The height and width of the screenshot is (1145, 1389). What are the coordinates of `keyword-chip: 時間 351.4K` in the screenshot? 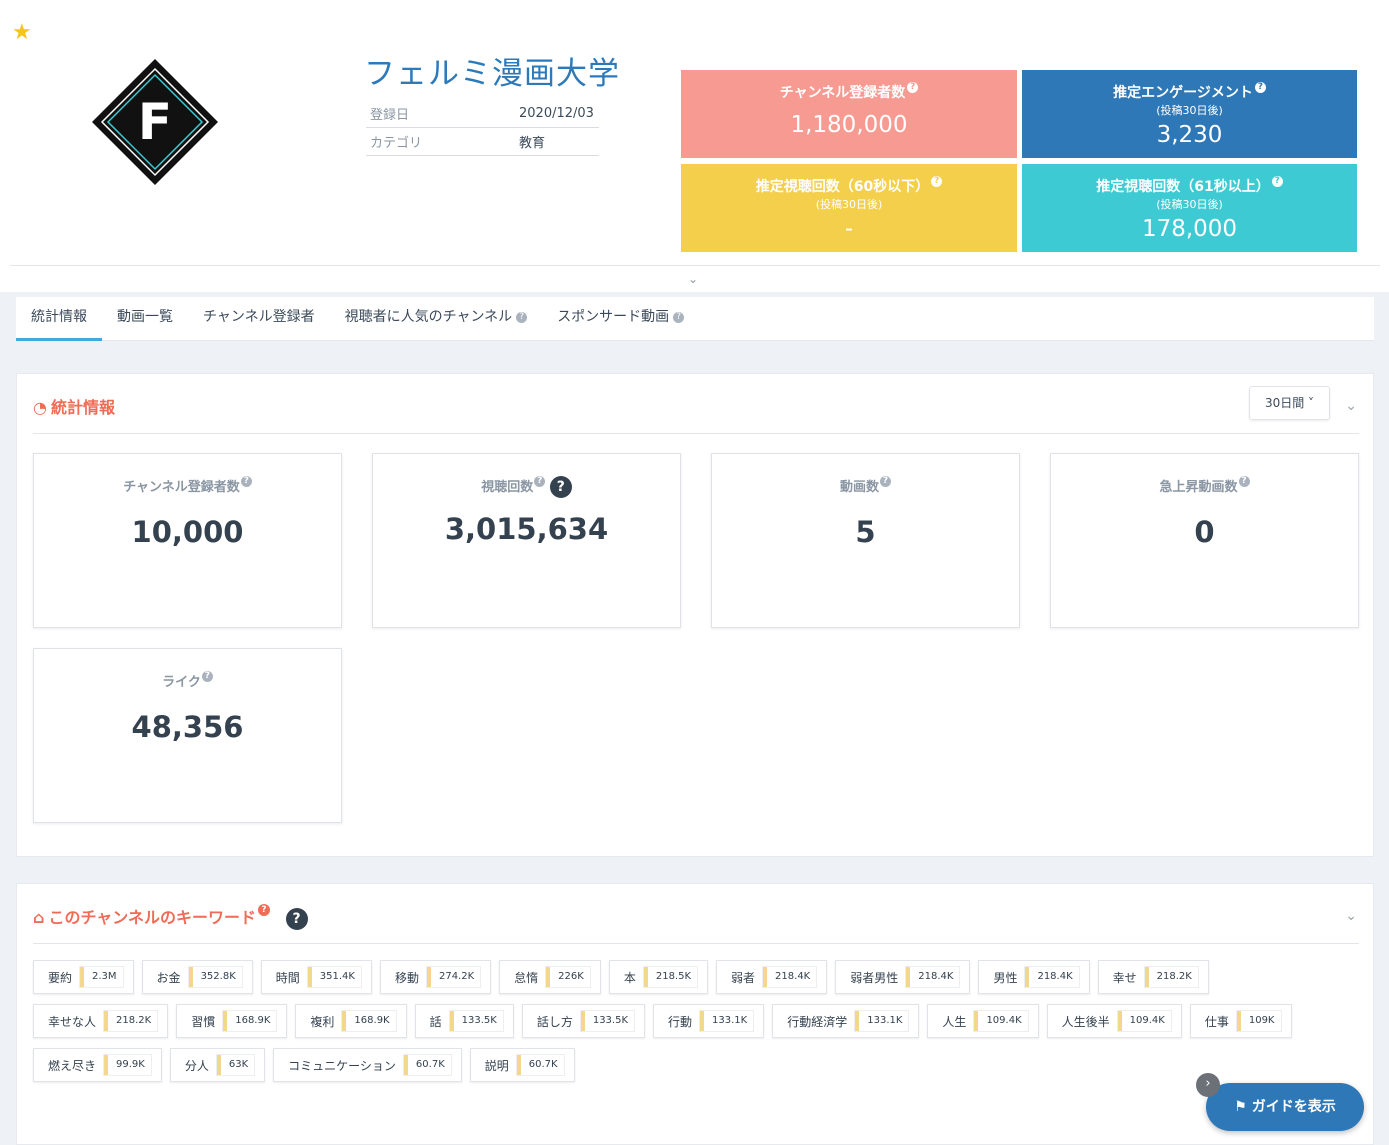 It's located at (316, 977).